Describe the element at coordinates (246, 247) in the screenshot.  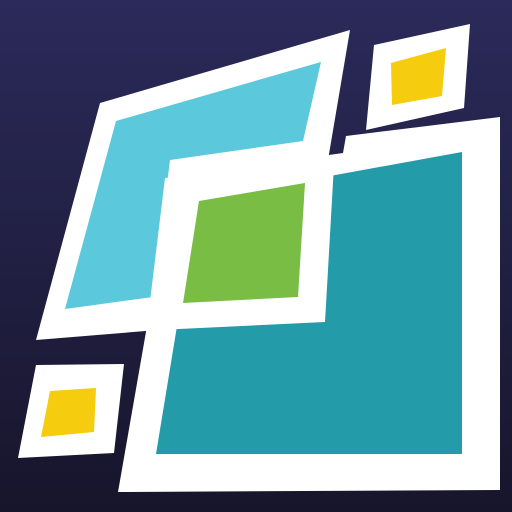
I see `green-tile` at that location.